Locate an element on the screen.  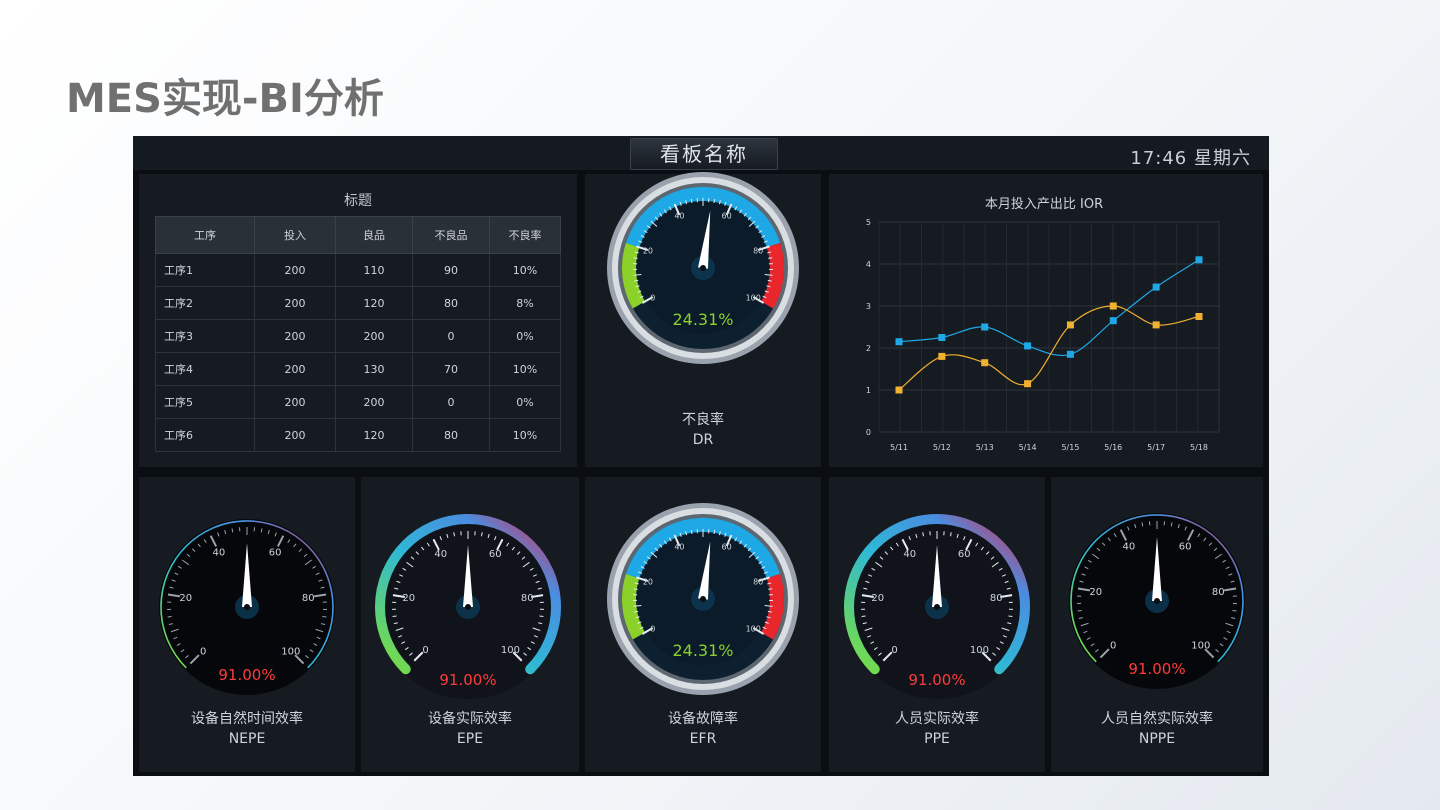
table-cell: 80 is located at coordinates (451, 303).